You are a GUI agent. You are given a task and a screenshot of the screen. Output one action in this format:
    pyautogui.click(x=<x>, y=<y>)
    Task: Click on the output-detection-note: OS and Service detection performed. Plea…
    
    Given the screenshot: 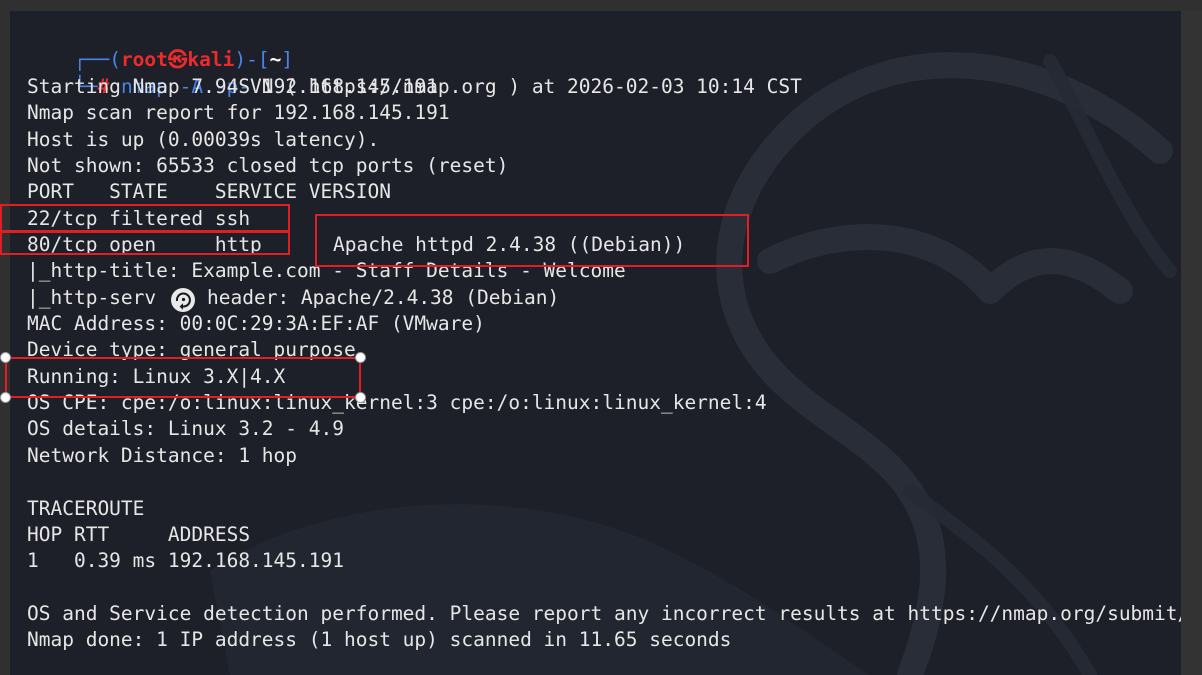 What is the action you would take?
    pyautogui.click(x=604, y=613)
    